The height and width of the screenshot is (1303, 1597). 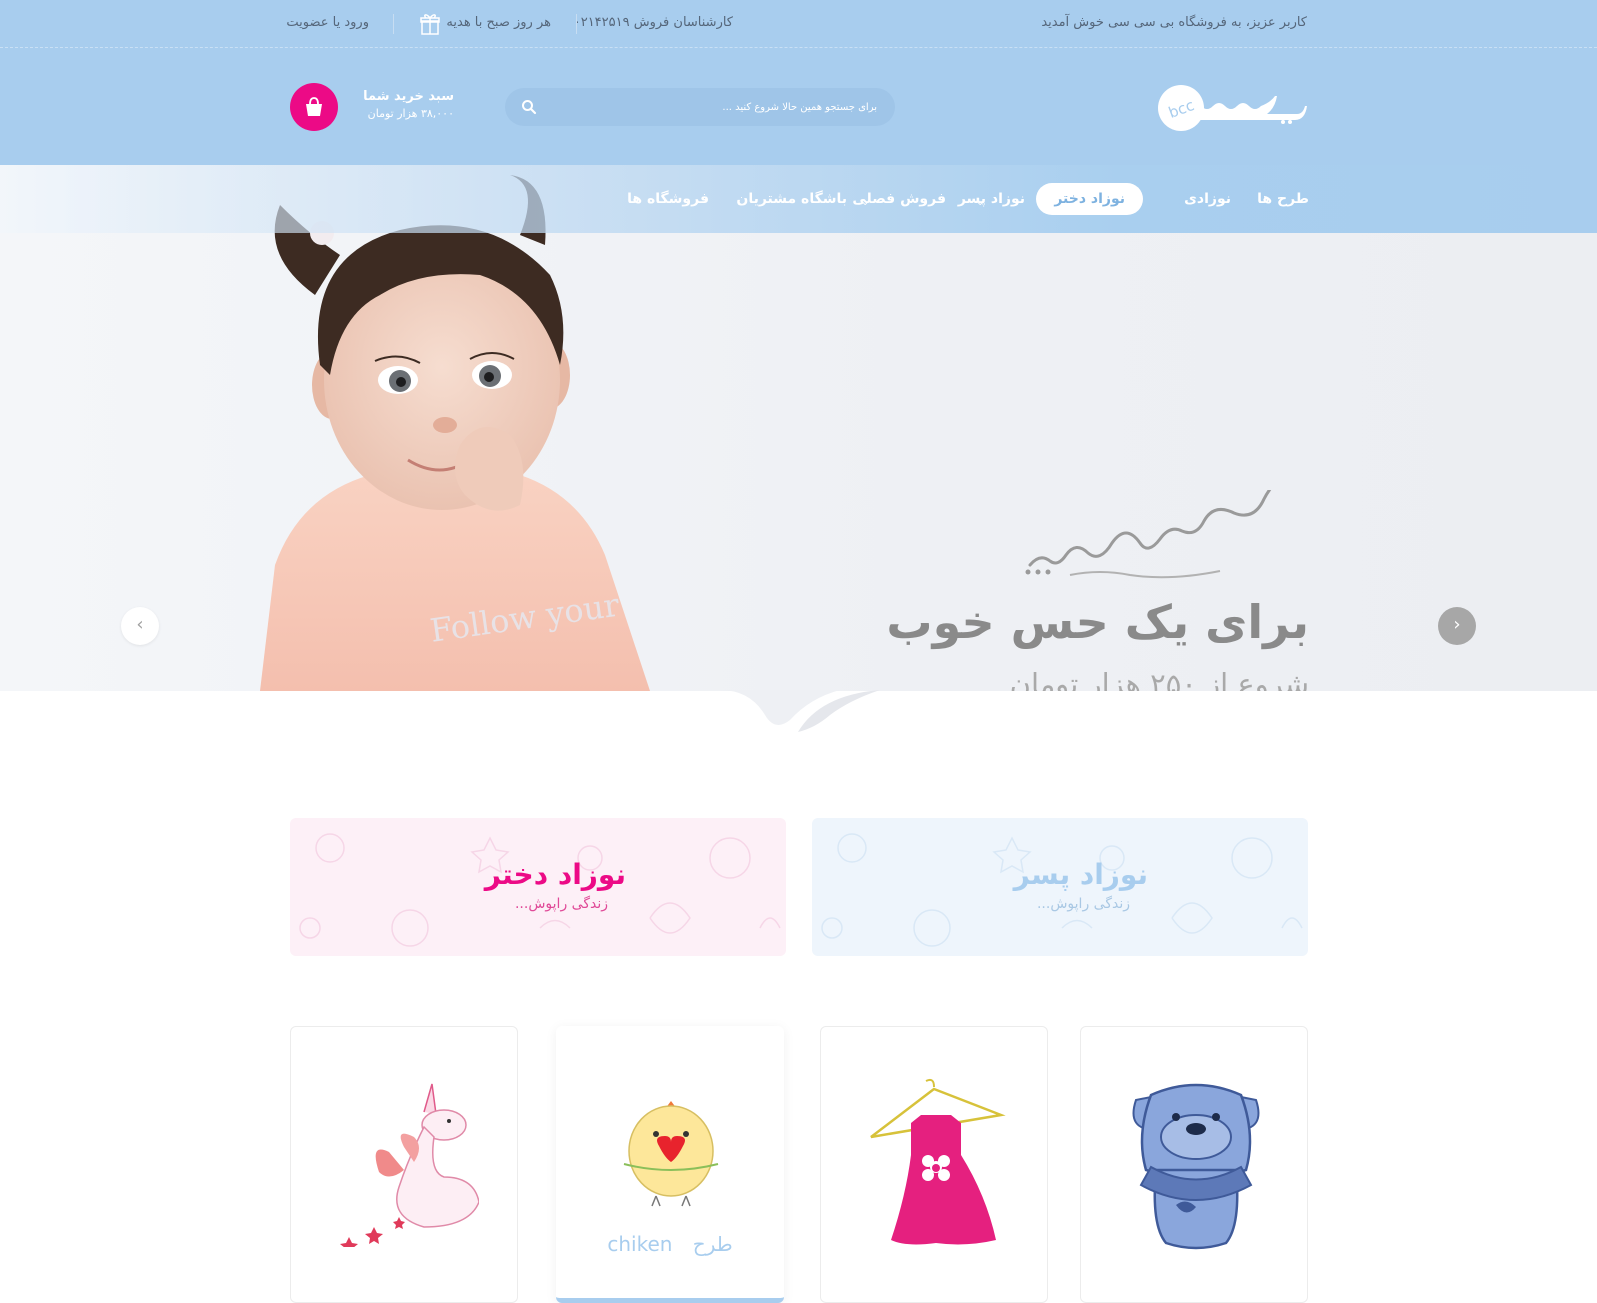 What do you see at coordinates (671, 1154) in the screenshot?
I see `chick-icon` at bounding box center [671, 1154].